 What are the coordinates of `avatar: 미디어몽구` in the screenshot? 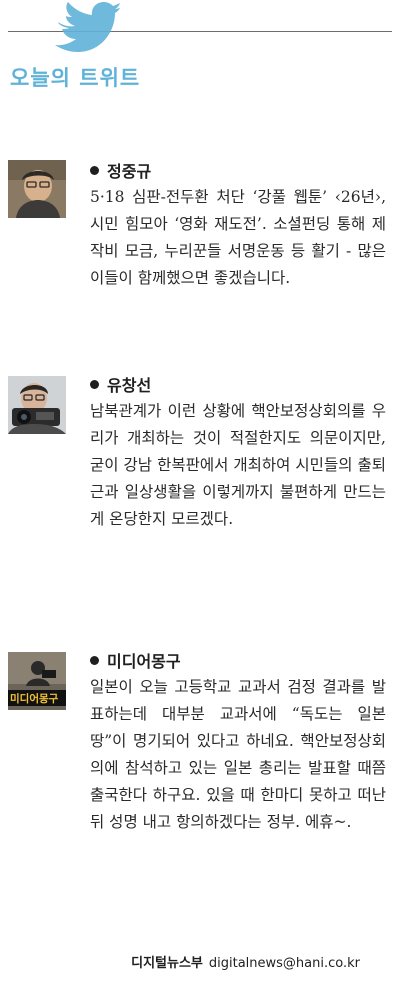 It's located at (37, 681).